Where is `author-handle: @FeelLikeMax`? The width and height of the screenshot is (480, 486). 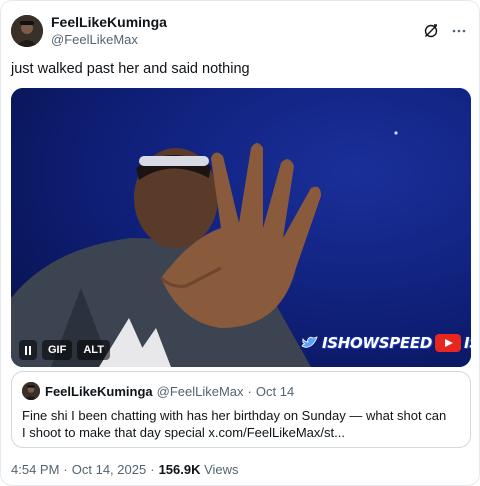
author-handle: @FeelLikeMax is located at coordinates (109, 40).